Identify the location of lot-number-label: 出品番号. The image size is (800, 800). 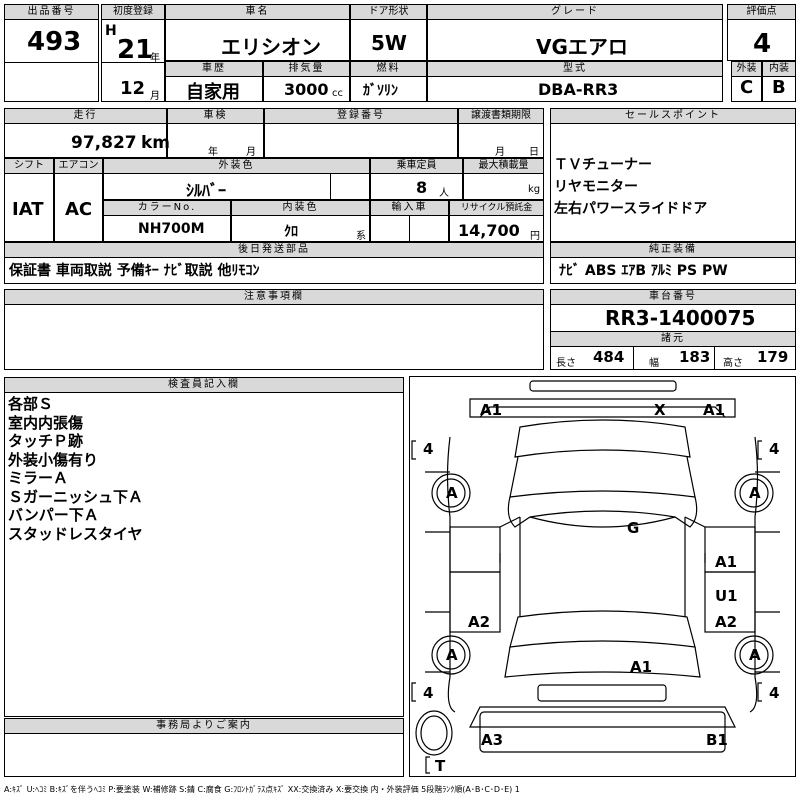
(51, 12).